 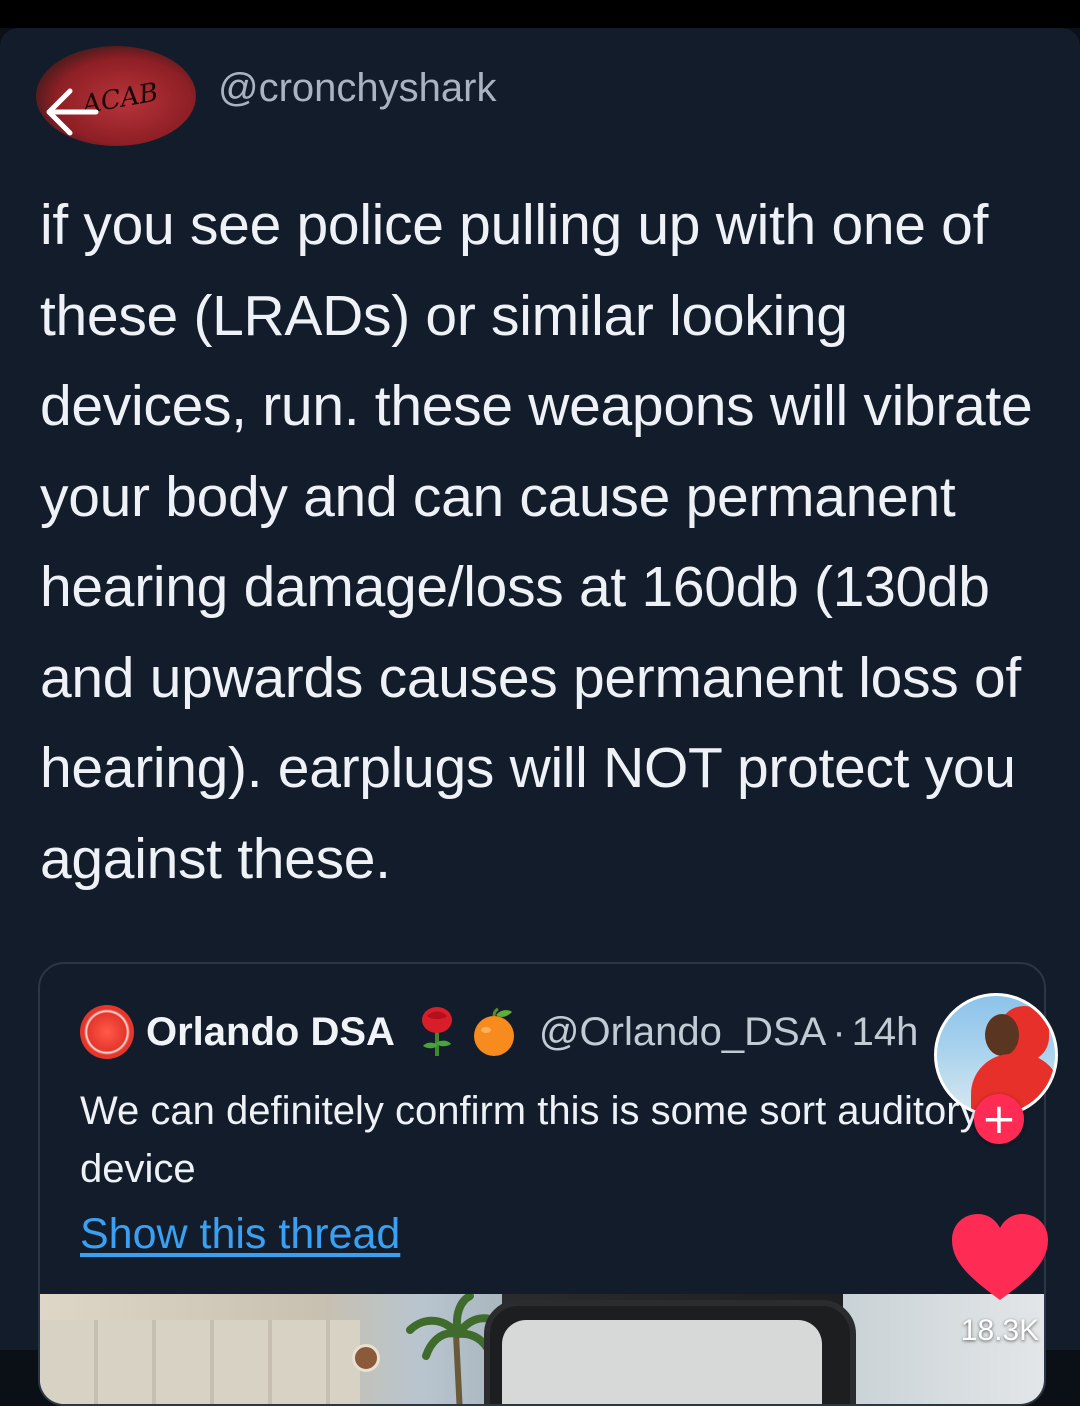 I want to click on show-thread-link: Show this thread, so click(x=240, y=1234).